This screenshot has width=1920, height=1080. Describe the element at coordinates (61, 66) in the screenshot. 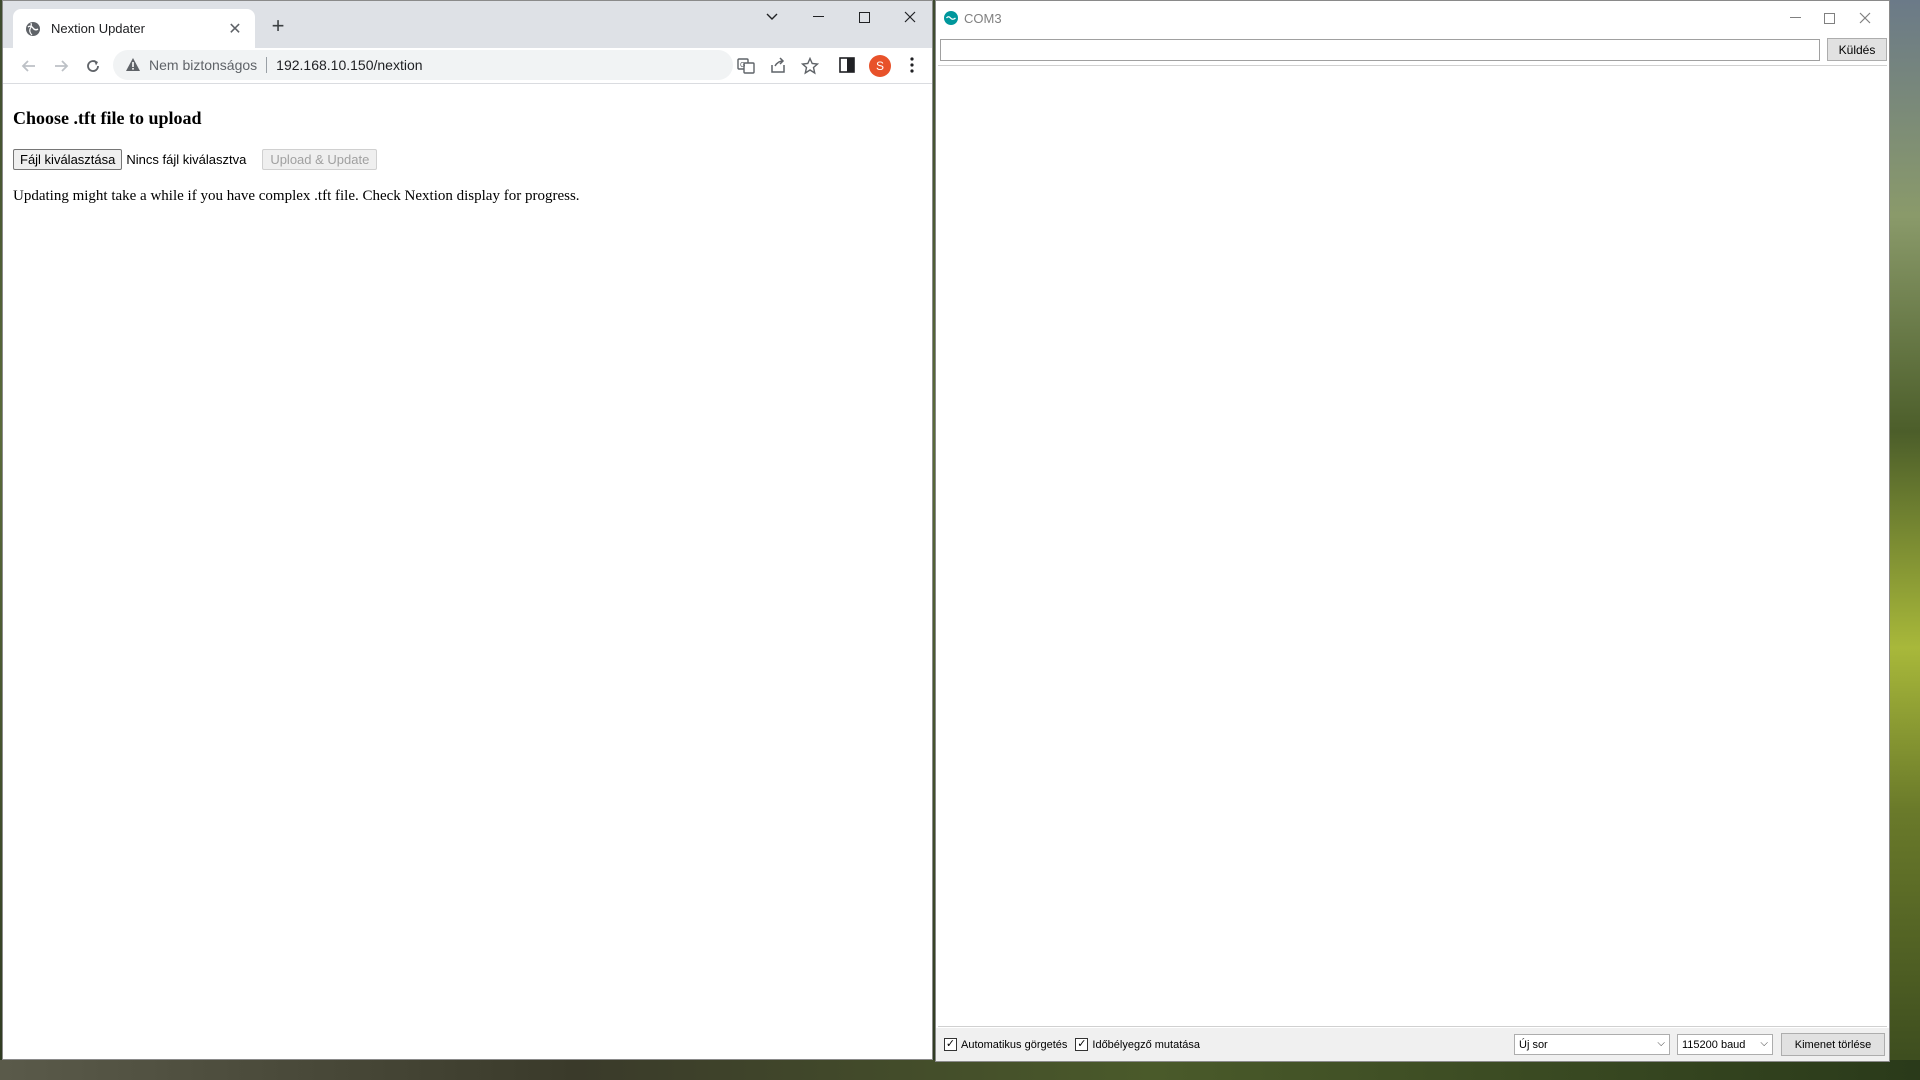

I see `forward-arrow-icon` at that location.